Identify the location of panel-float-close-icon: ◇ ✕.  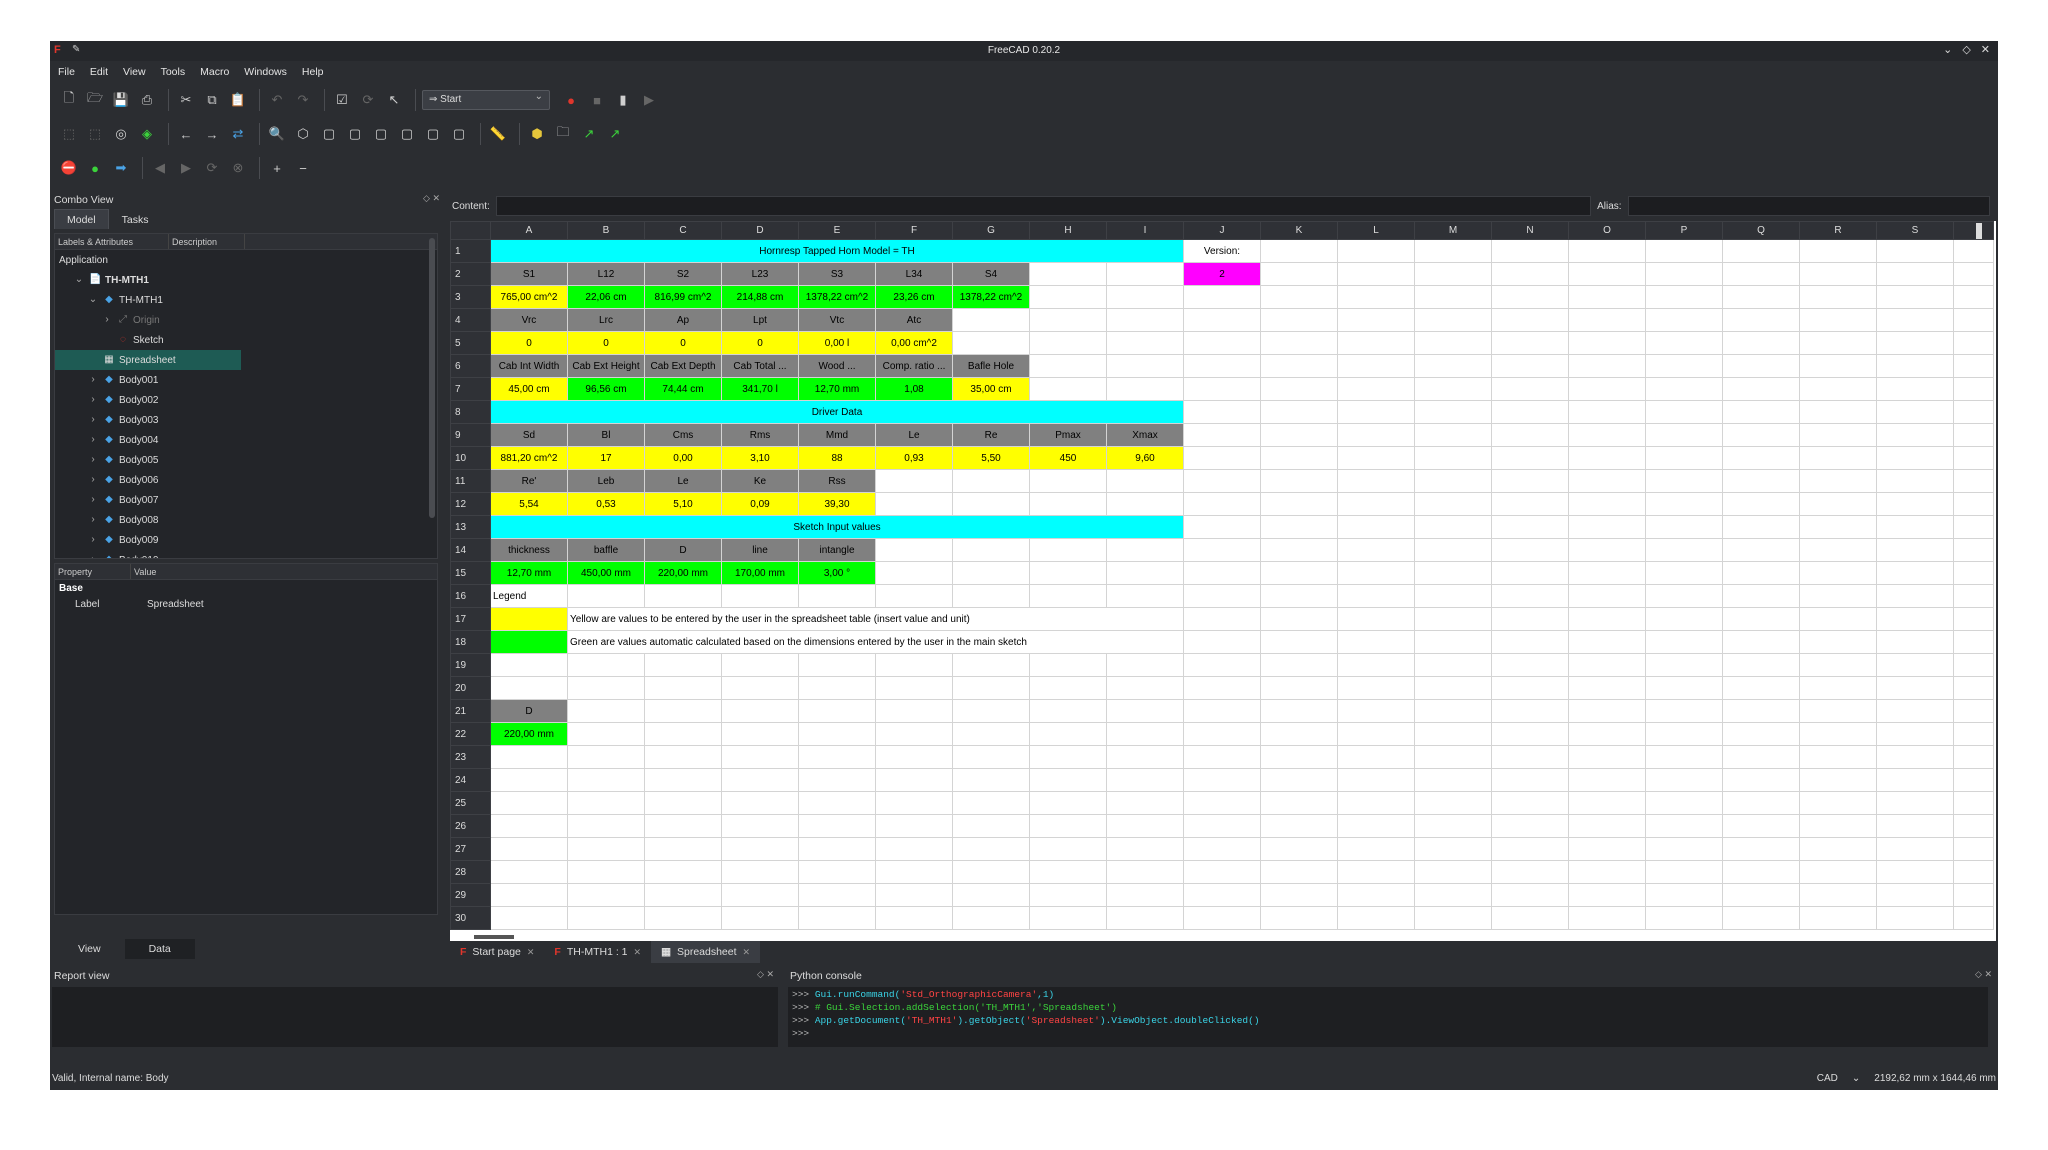
(1983, 974).